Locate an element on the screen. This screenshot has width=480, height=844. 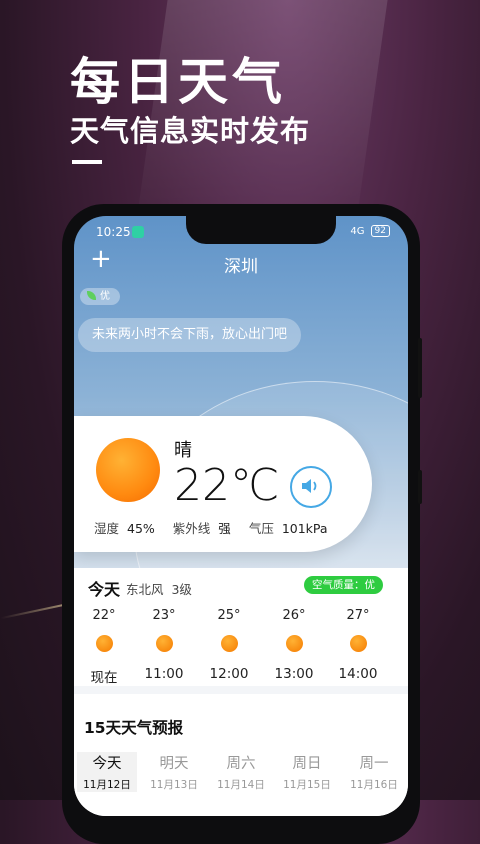
hour-item: 23° 11:00 is located at coordinates (164, 645).